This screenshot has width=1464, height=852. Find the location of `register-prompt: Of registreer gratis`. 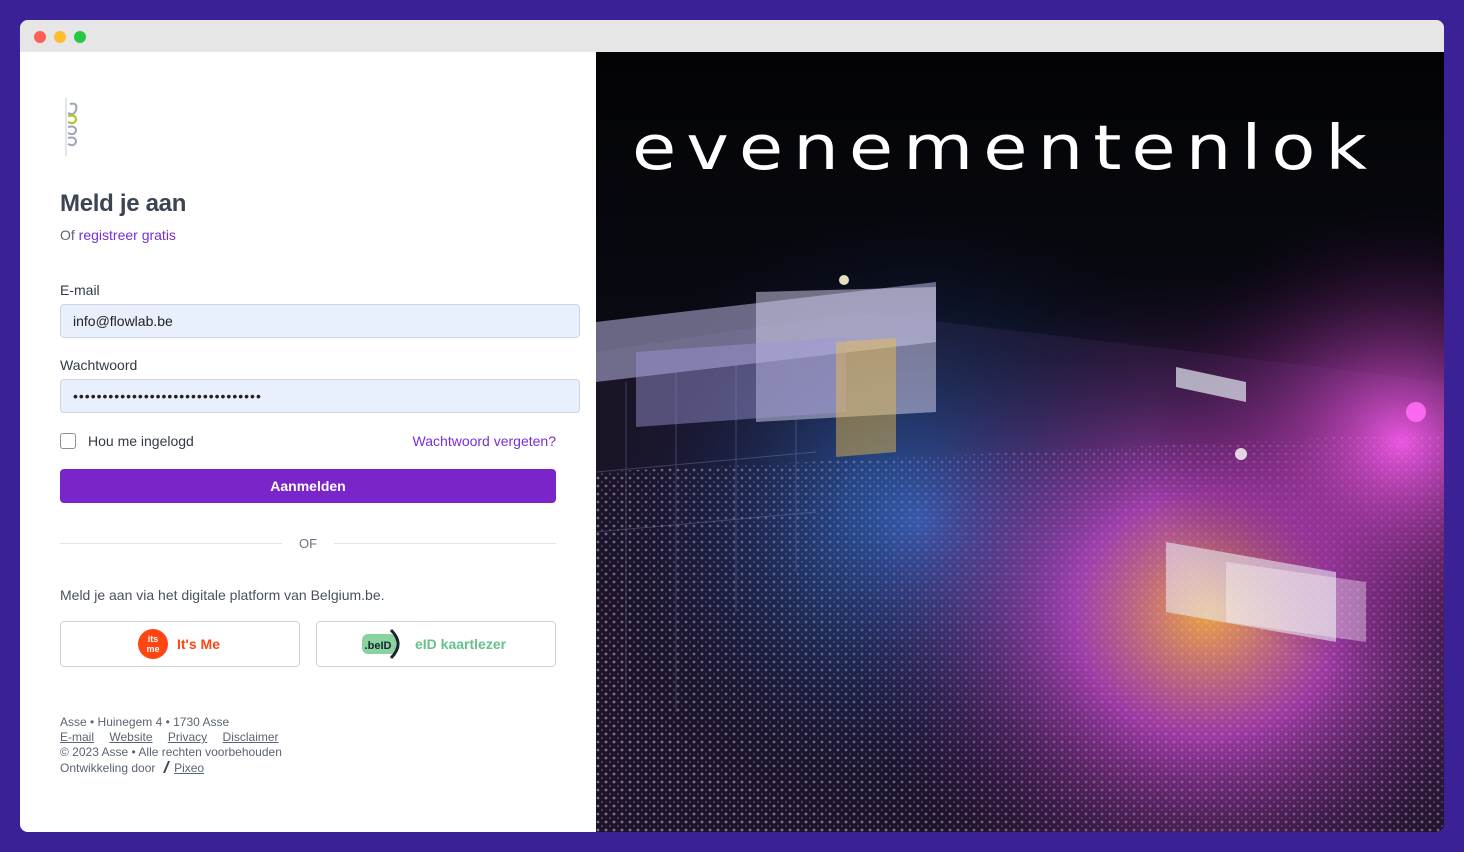

register-prompt: Of registreer gratis is located at coordinates (118, 235).